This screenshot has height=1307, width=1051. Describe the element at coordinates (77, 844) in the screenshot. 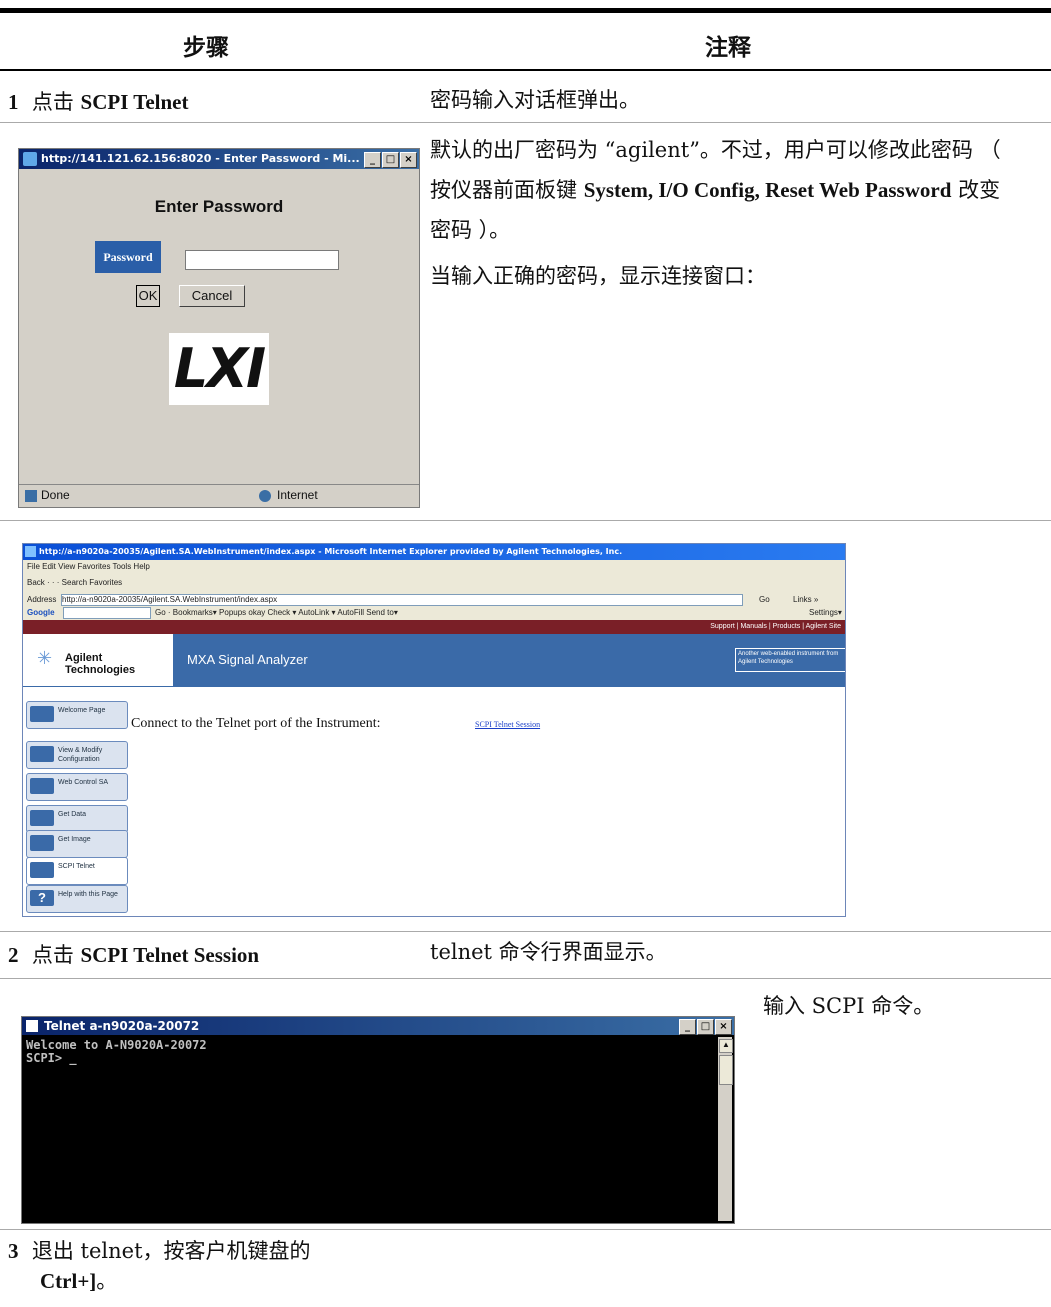

I see `nav-get-image: Get Image` at that location.